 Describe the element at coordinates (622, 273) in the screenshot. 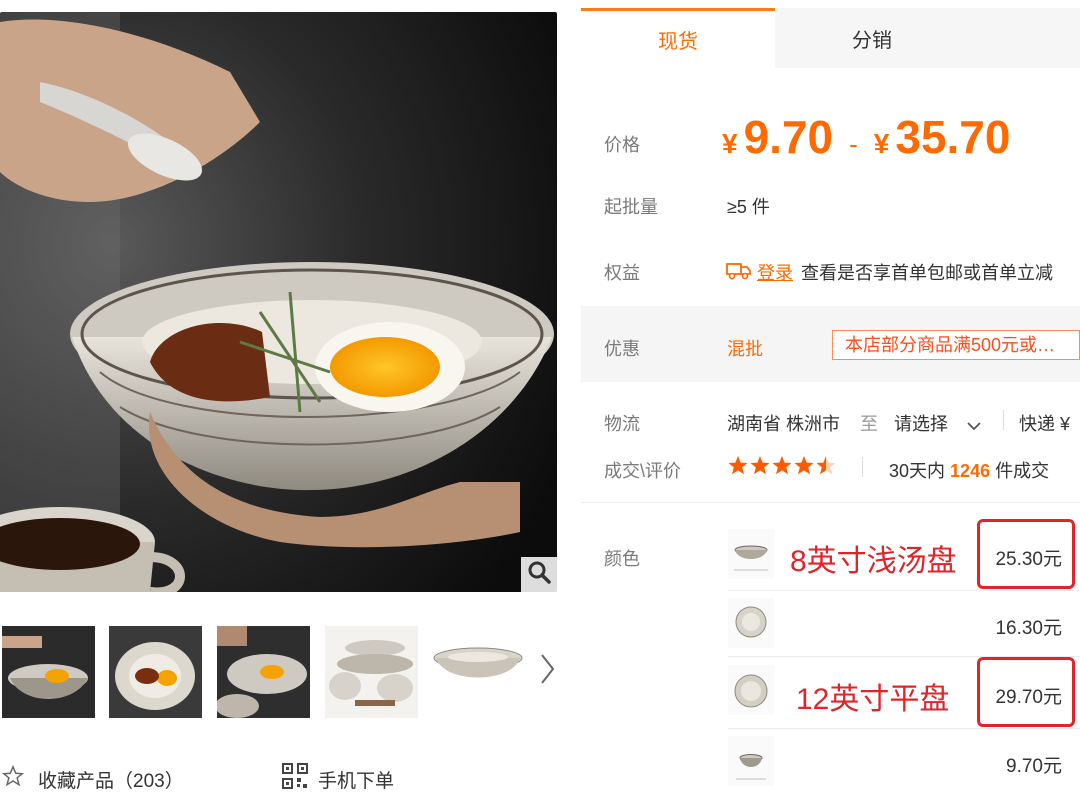

I see `benefits-label: 权益` at that location.